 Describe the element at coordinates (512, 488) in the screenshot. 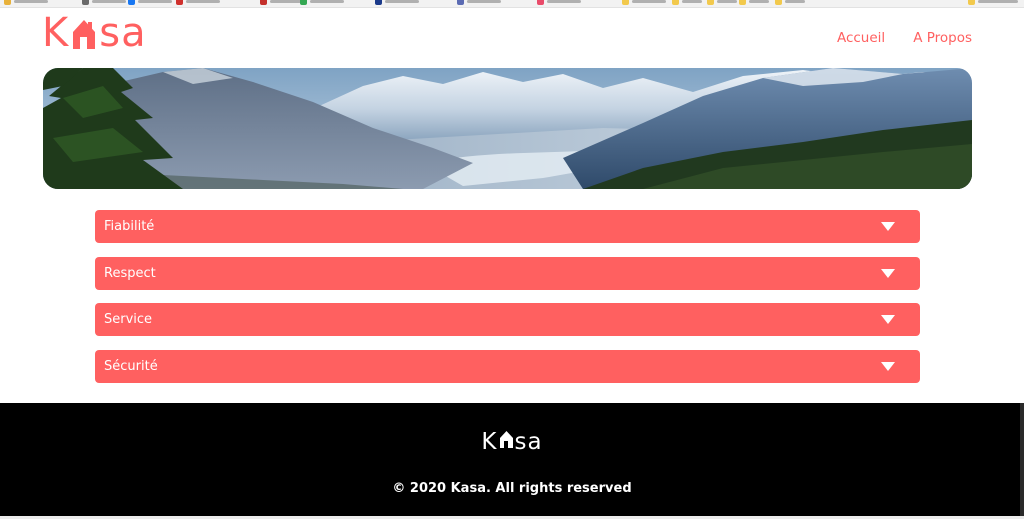

I see `copyright-text: © 2020 Kasa. All rights reserved` at that location.